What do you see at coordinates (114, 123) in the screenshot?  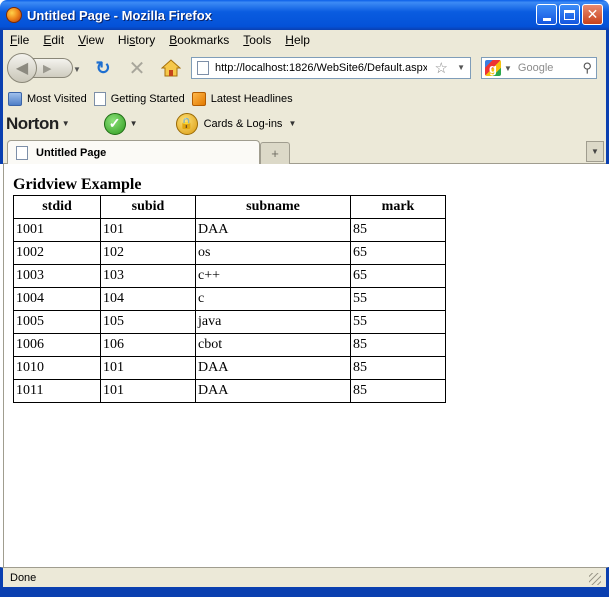 I see `safe-check-icon: ✓` at bounding box center [114, 123].